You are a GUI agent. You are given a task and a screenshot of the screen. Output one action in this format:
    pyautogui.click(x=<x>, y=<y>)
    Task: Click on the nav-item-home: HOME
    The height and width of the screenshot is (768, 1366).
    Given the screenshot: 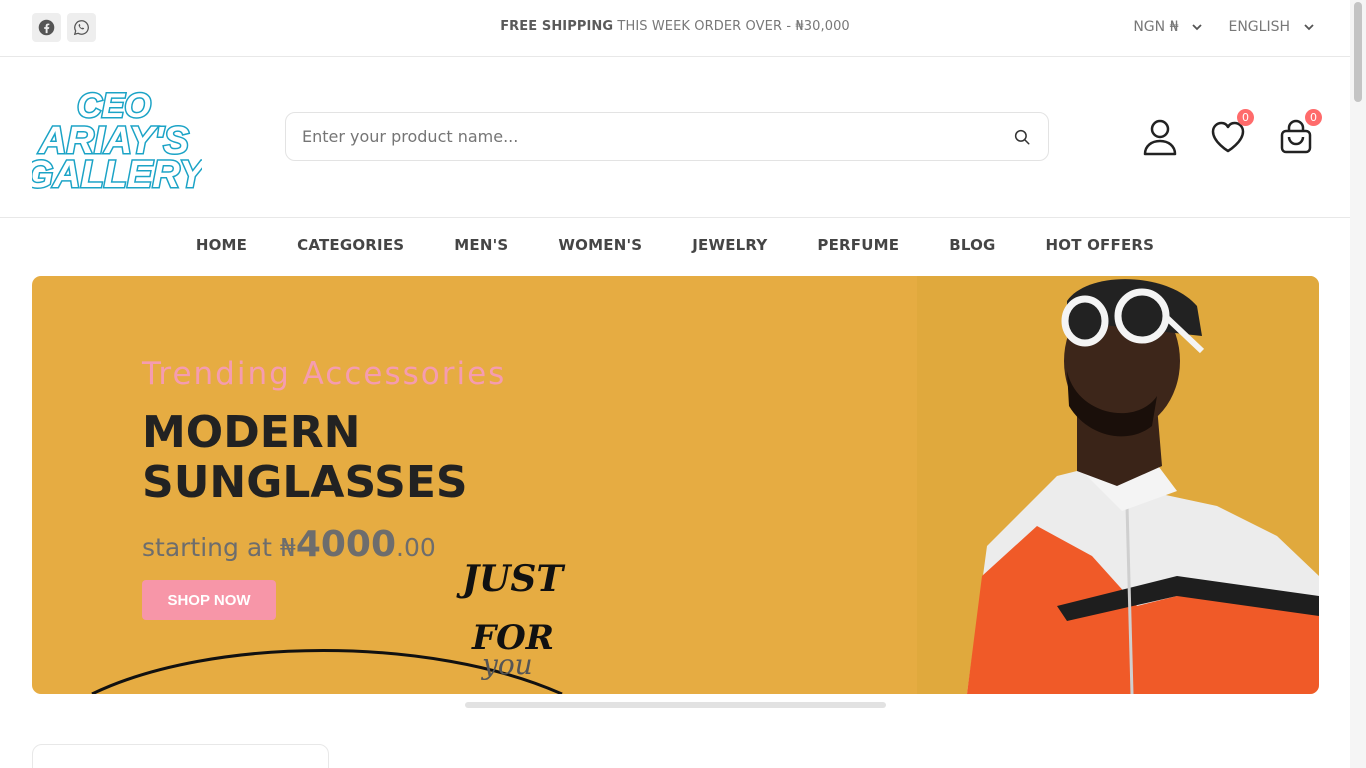 What is the action you would take?
    pyautogui.click(x=221, y=245)
    